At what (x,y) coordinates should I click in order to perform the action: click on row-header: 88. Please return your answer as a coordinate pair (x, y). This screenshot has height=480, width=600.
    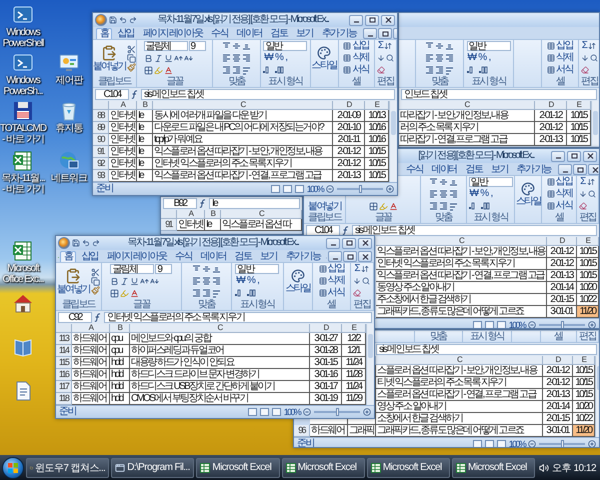
    Looking at the image, I should click on (101, 116).